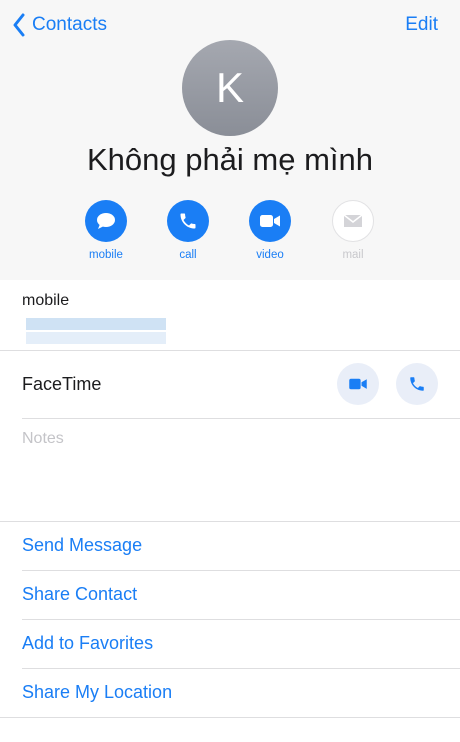 This screenshot has height=742, width=460. I want to click on call-action-button: call, so click(188, 230).